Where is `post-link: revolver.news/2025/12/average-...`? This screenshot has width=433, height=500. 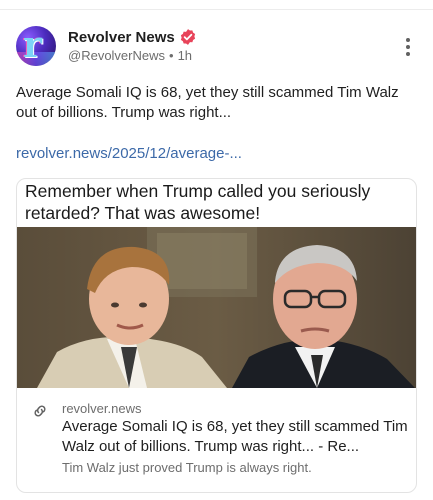 post-link: revolver.news/2025/12/average-... is located at coordinates (129, 153).